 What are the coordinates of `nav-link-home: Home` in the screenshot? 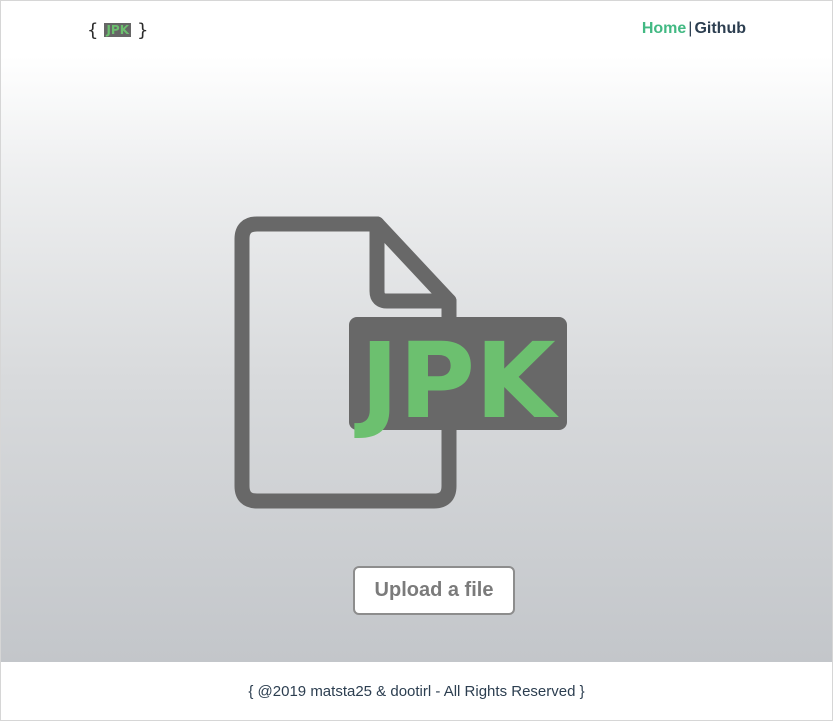 It's located at (664, 28).